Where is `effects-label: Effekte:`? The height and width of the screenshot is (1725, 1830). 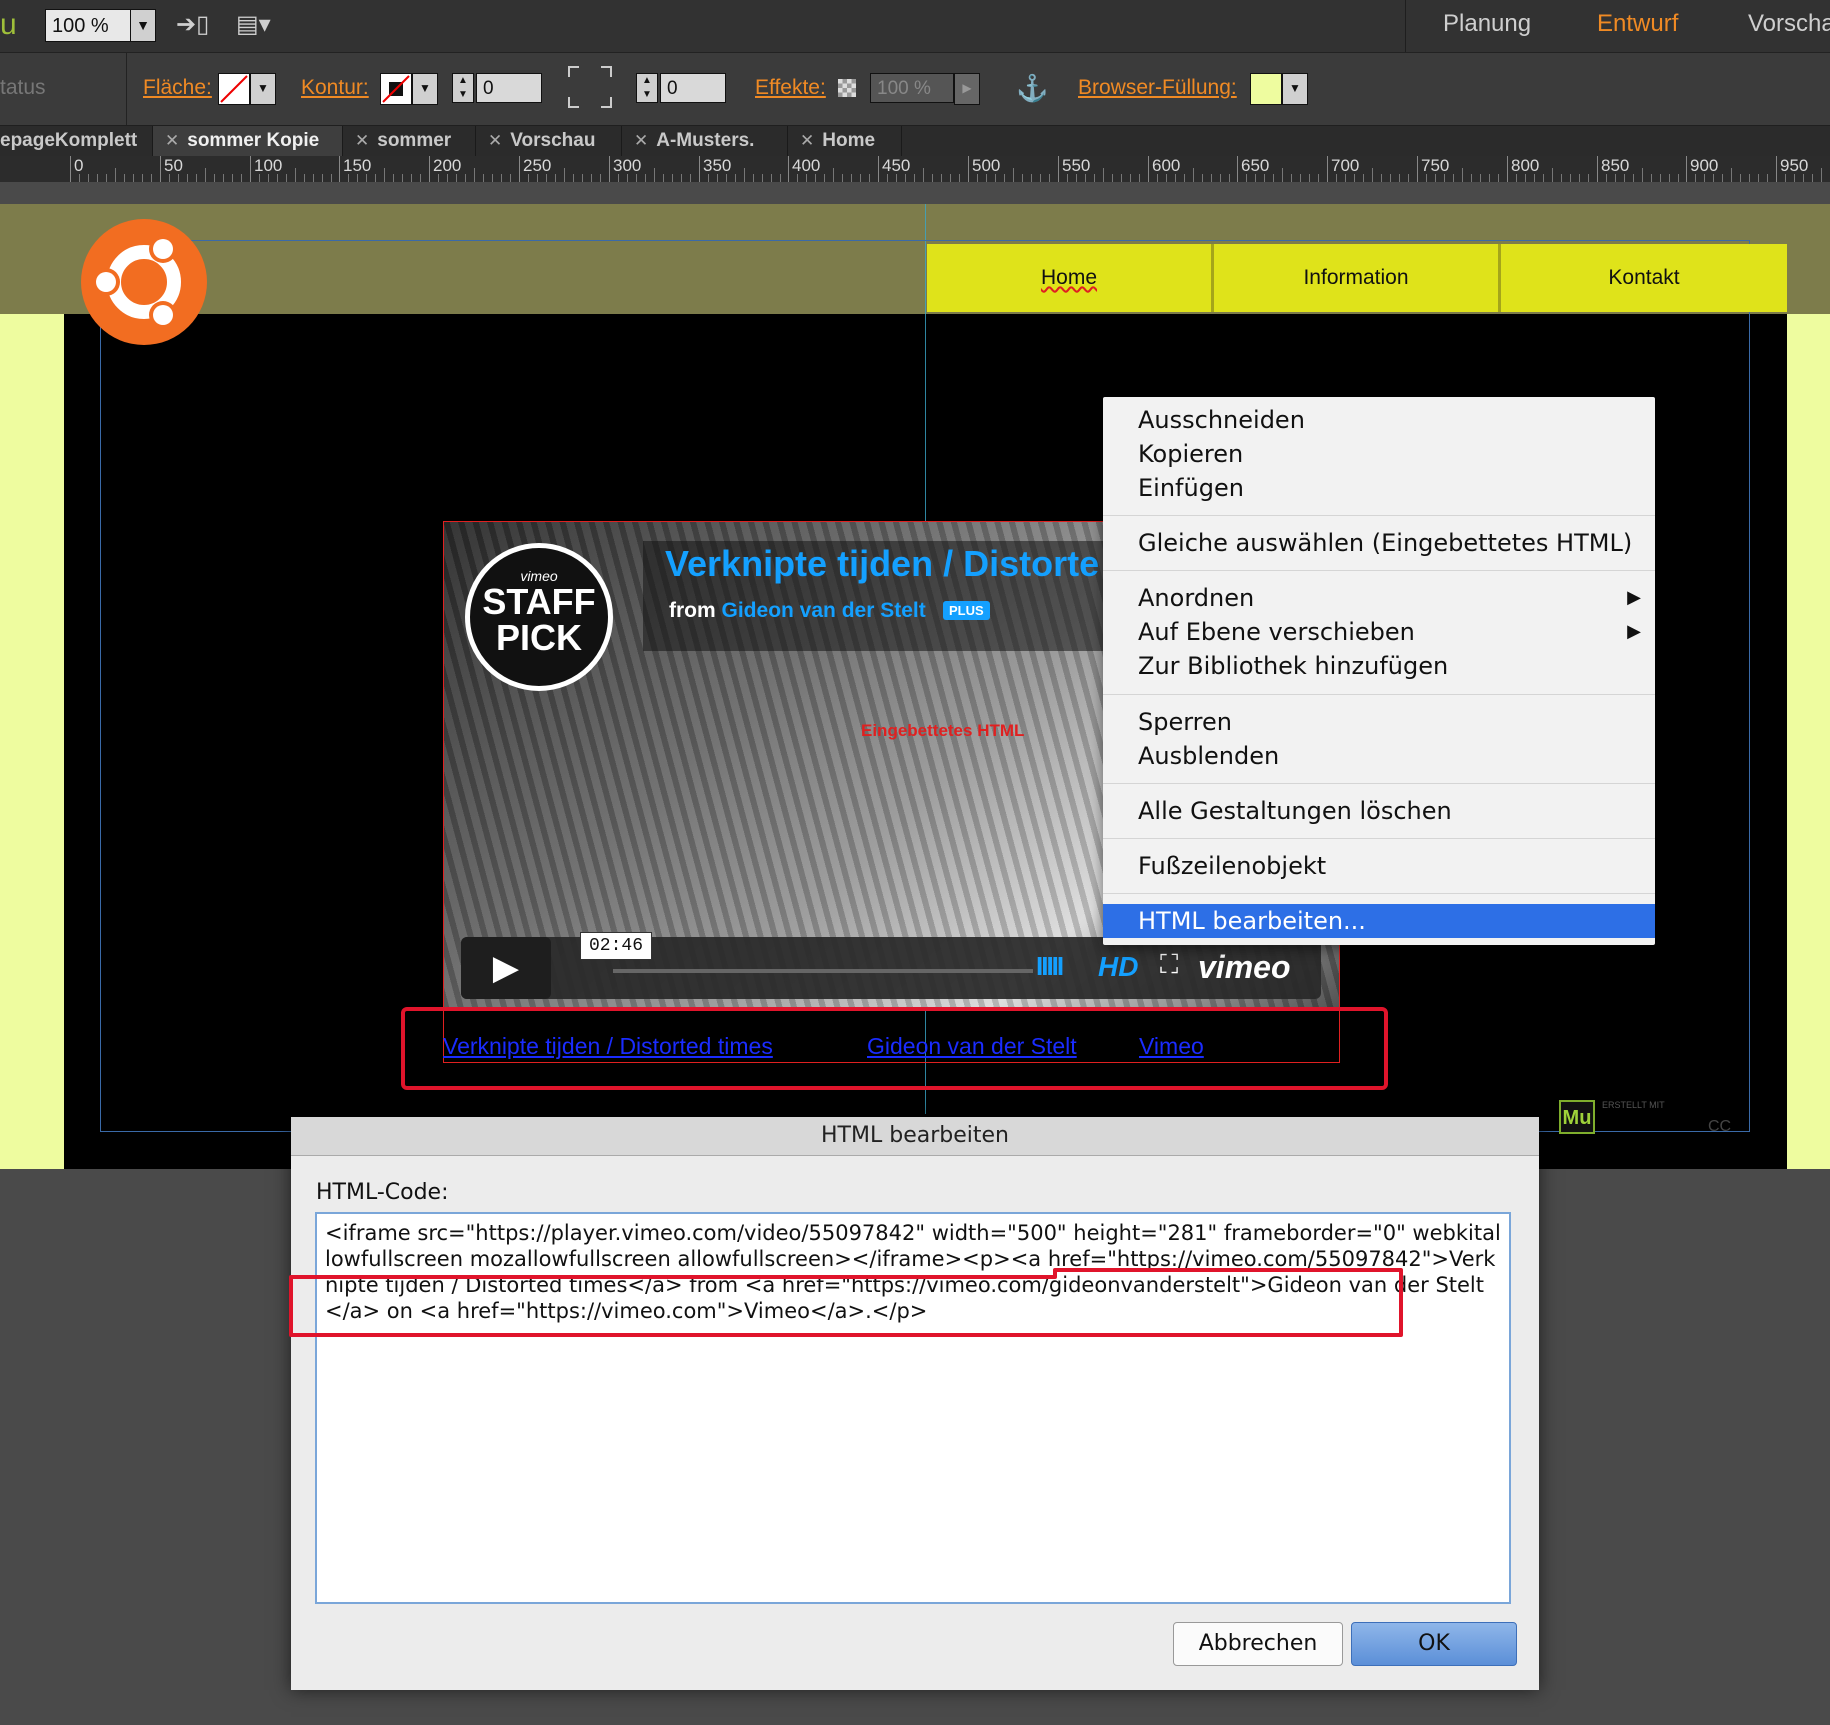 effects-label: Effekte: is located at coordinates (790, 88).